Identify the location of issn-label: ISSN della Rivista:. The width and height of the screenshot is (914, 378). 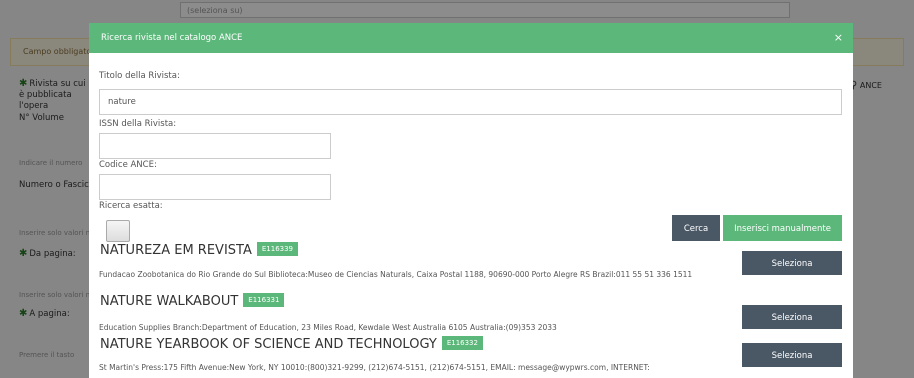
(138, 124).